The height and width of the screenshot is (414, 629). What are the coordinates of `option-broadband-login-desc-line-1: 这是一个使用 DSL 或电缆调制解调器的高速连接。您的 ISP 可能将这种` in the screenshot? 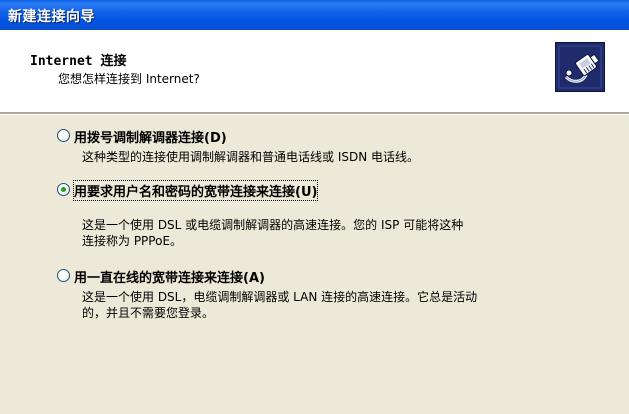 It's located at (273, 225).